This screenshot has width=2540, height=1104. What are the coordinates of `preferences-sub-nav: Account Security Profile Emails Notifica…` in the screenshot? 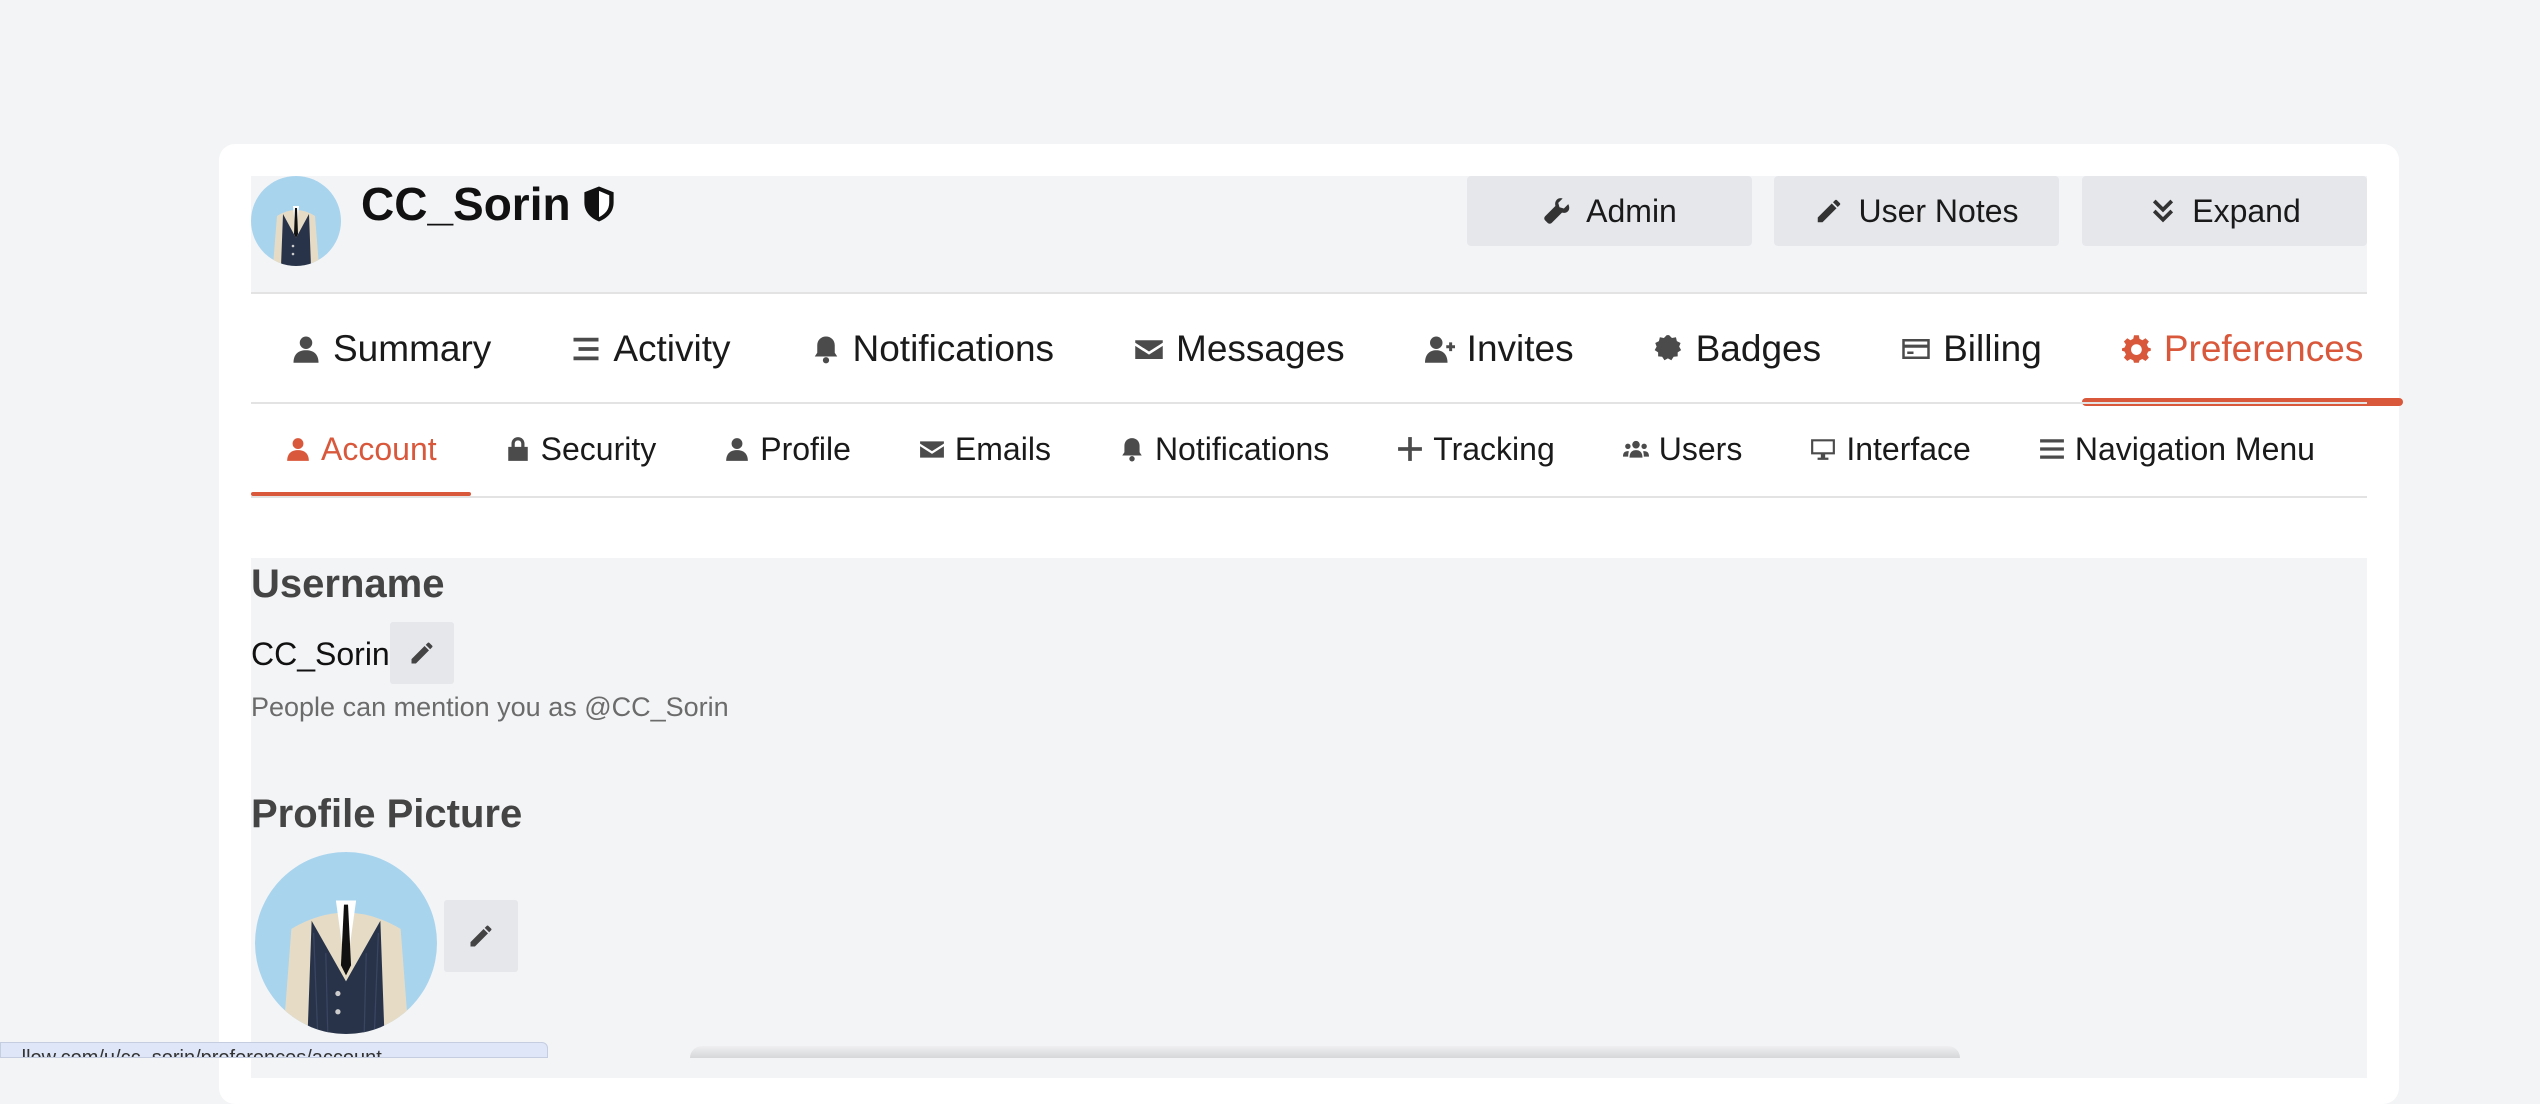 It's located at (1309, 450).